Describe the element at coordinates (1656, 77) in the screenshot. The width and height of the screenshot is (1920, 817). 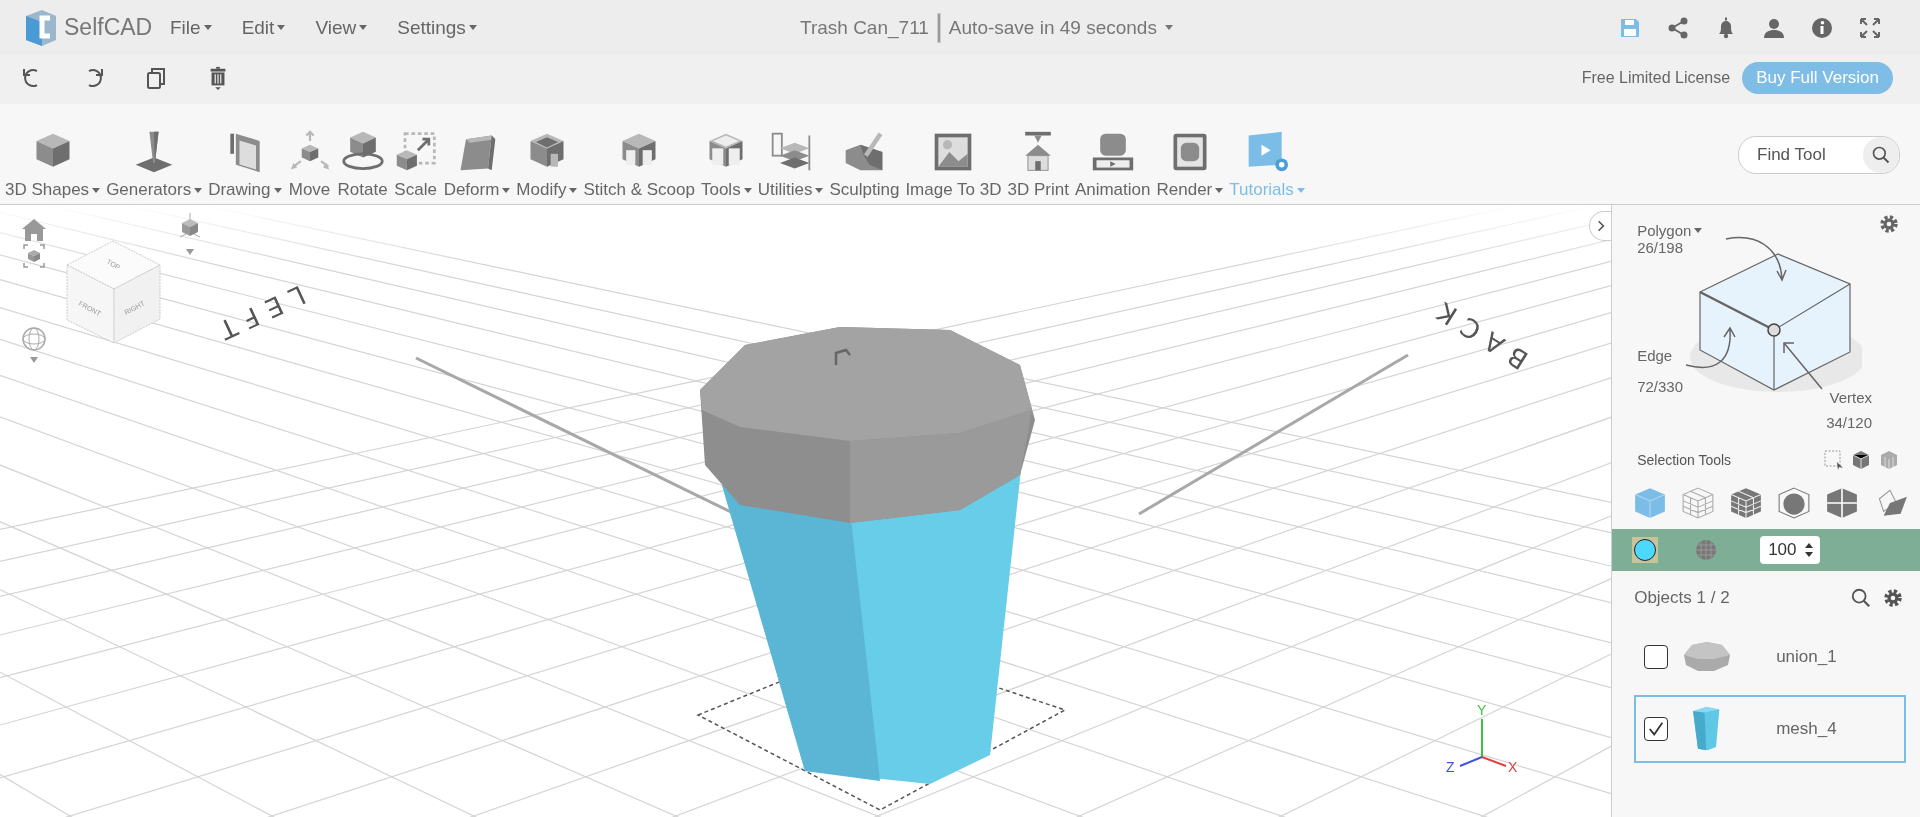
I see `license-label: Free Limited License` at that location.